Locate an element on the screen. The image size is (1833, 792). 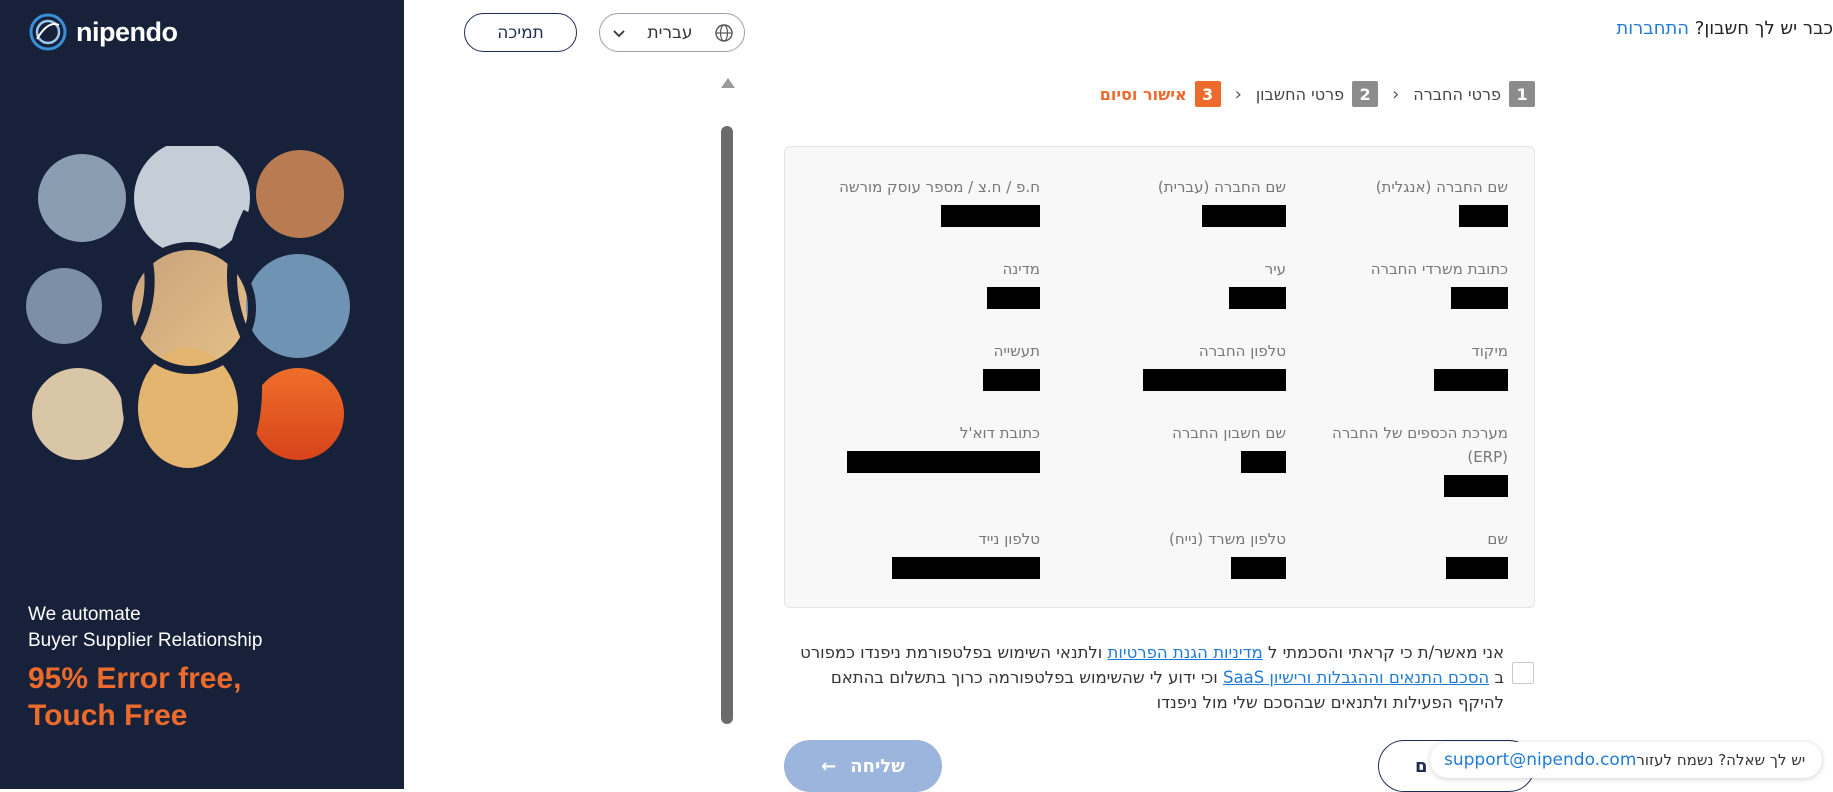
field-industry: תעשייה is located at coordinates (924, 380).